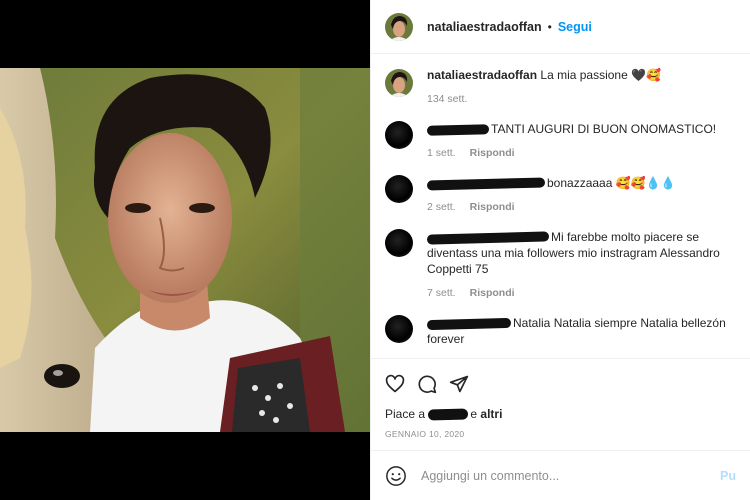 This screenshot has height=500, width=750. I want to click on comment-meta: 2 sett. Rispondi, so click(581, 207).